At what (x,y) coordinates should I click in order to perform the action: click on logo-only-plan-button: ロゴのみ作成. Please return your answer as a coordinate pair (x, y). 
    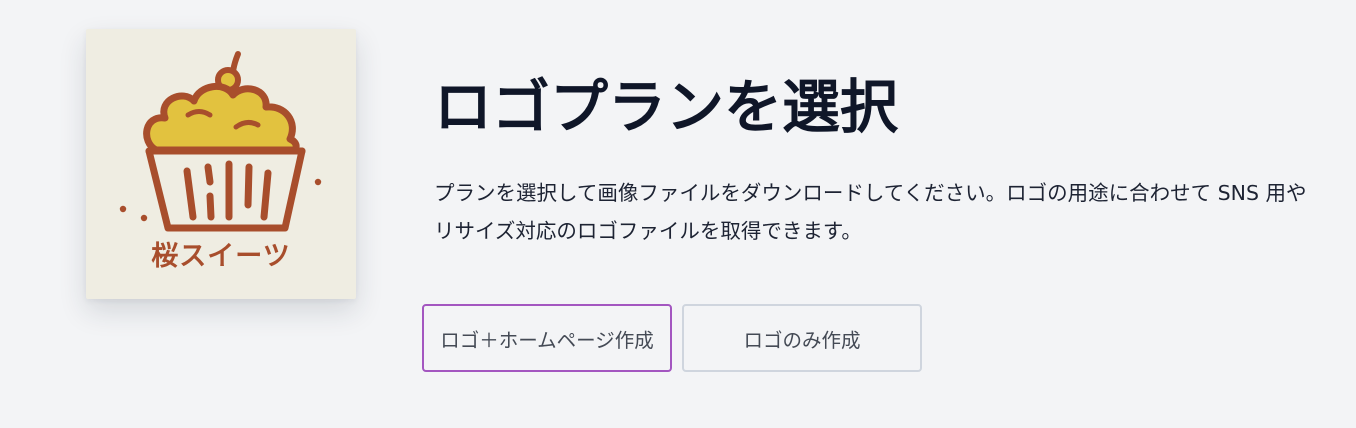
    Looking at the image, I should click on (802, 338).